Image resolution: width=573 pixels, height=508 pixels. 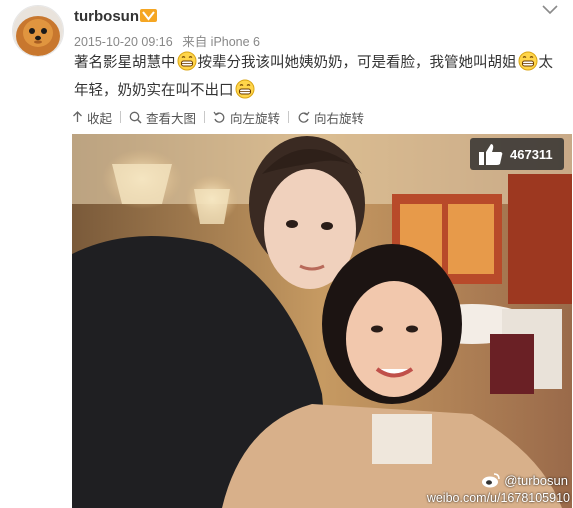 I want to click on view-large-label: 查看大图, so click(x=171, y=118).